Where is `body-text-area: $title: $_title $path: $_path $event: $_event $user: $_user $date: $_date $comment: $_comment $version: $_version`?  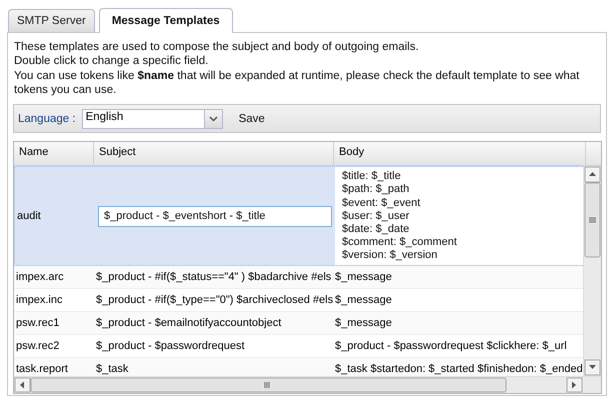 body-text-area: $title: $_title $path: $_path $event: $_event $user: $_user $date: $_date $comment: $_comment $version: $_version is located at coordinates (459, 216).